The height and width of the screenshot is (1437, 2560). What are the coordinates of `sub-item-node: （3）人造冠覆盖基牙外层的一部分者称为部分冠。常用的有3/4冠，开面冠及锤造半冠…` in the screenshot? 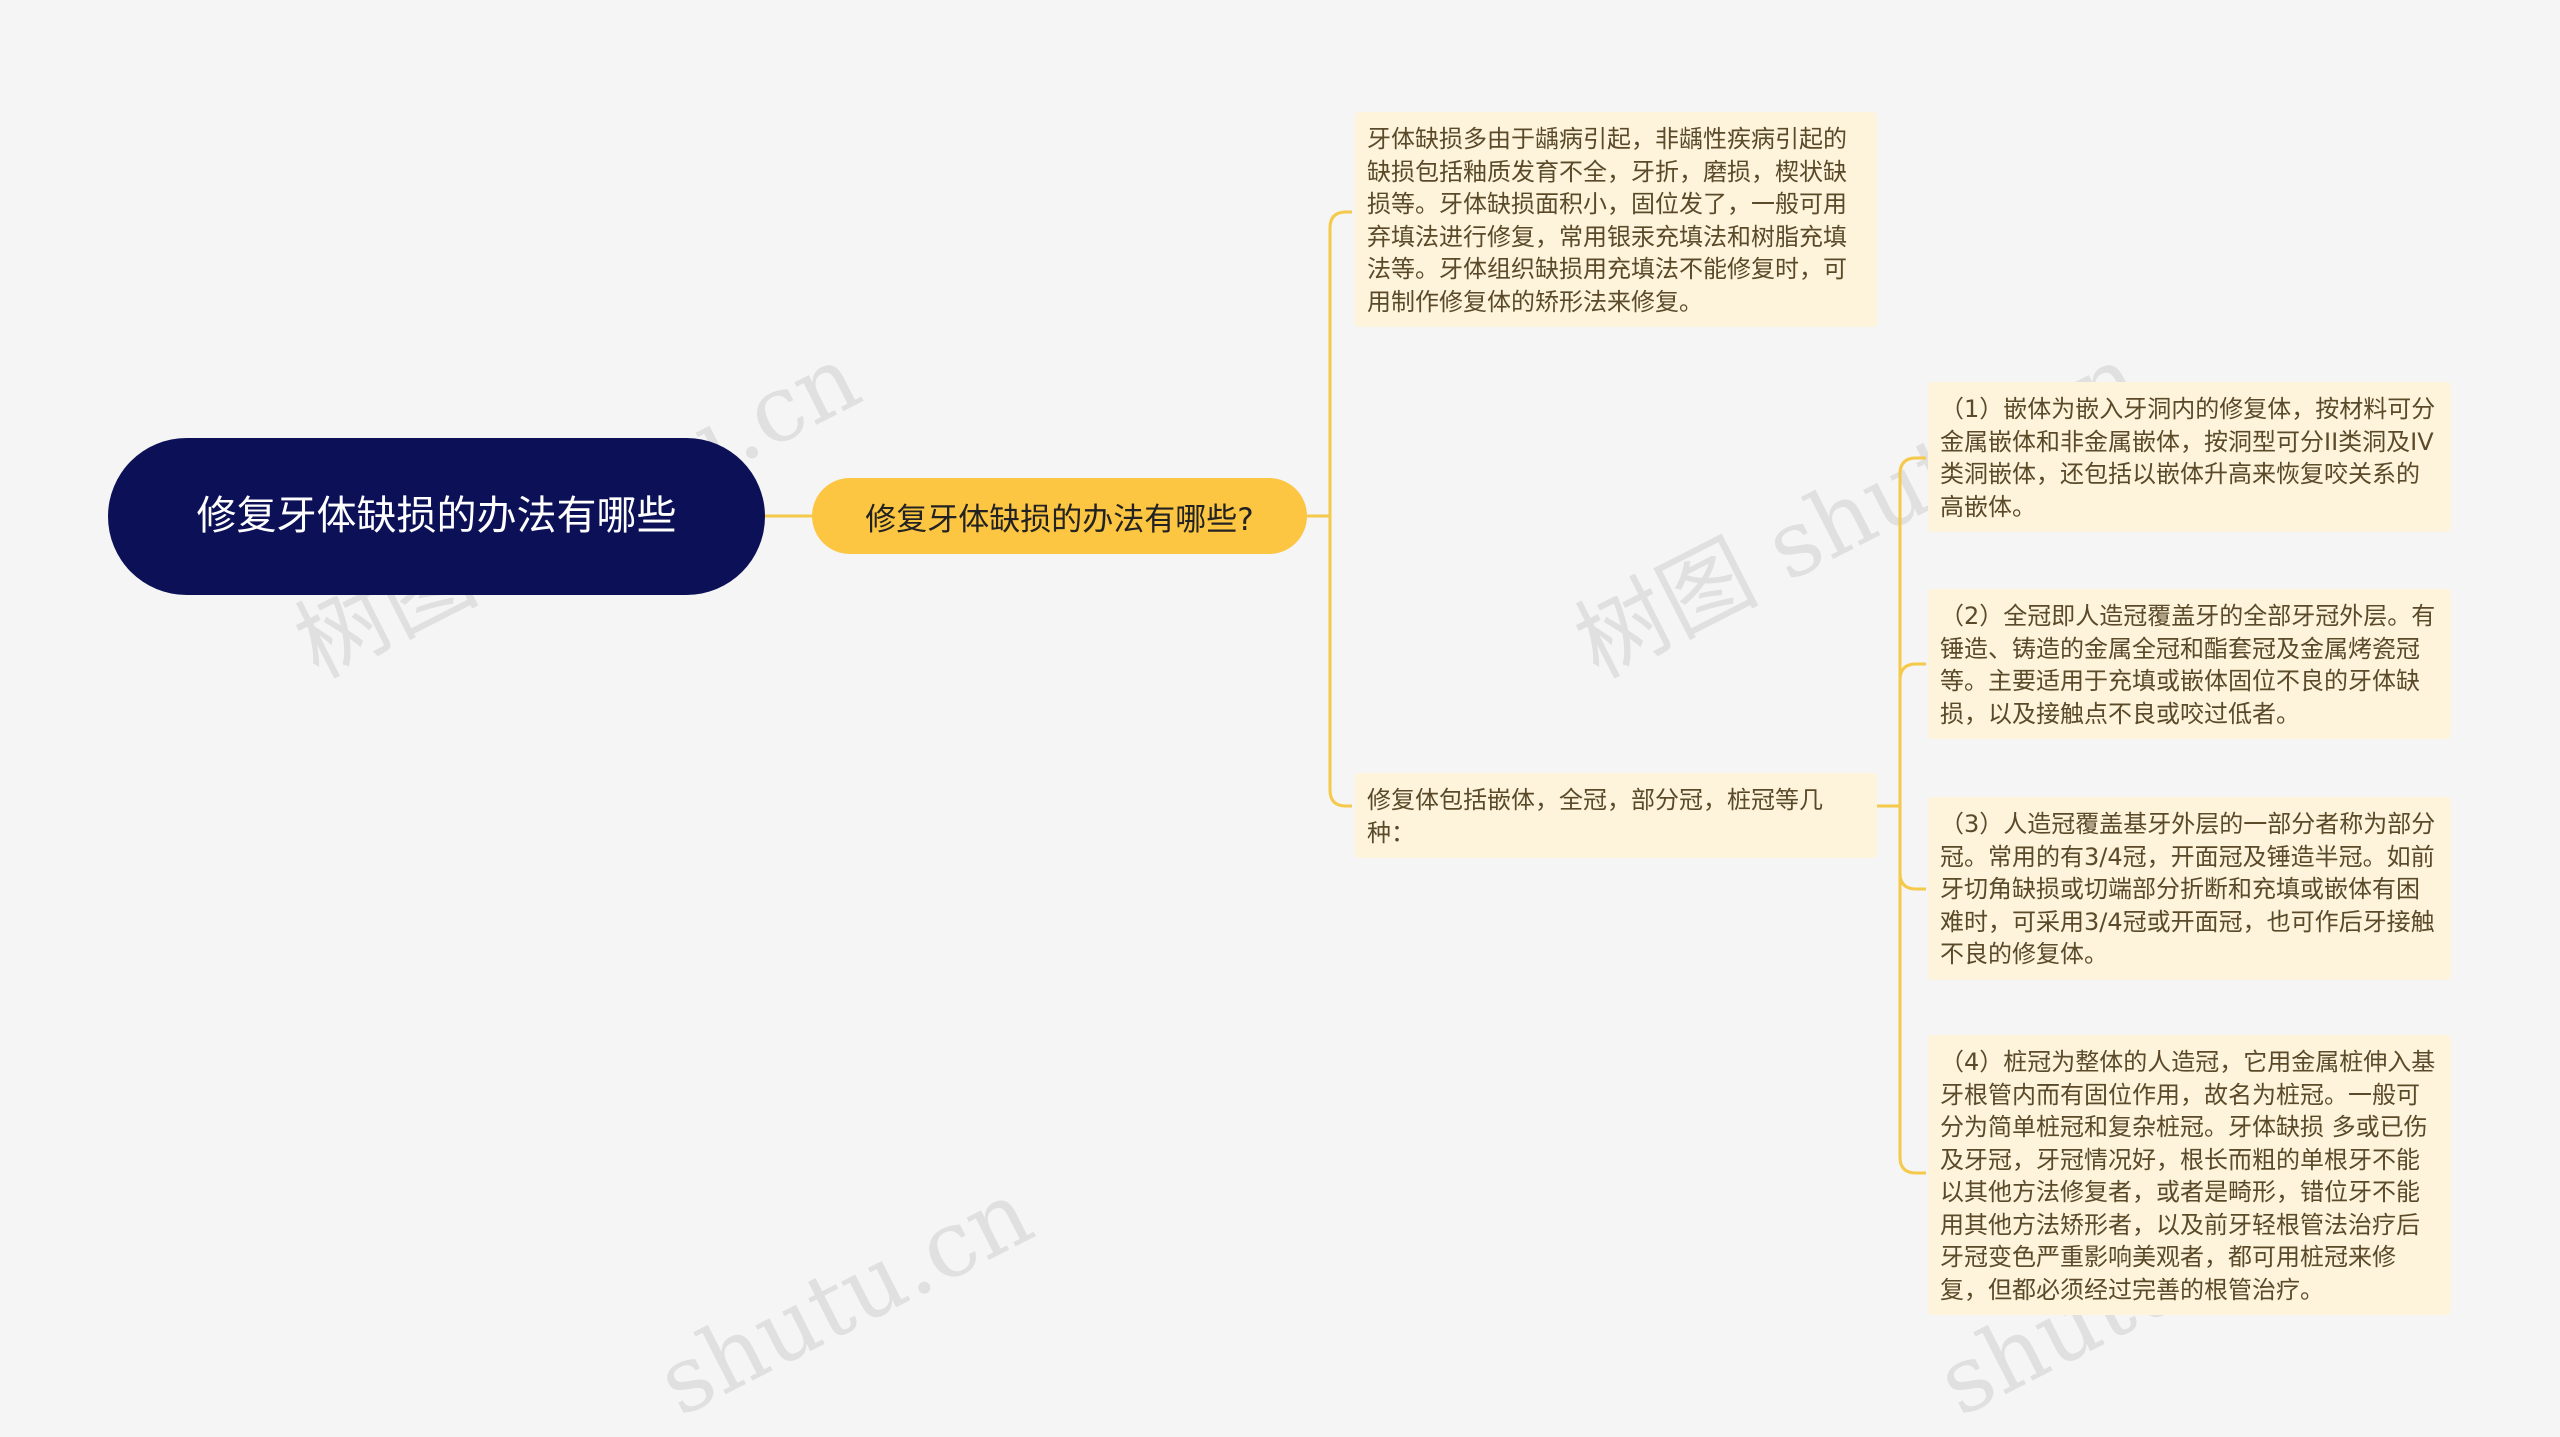 It's located at (2189, 888).